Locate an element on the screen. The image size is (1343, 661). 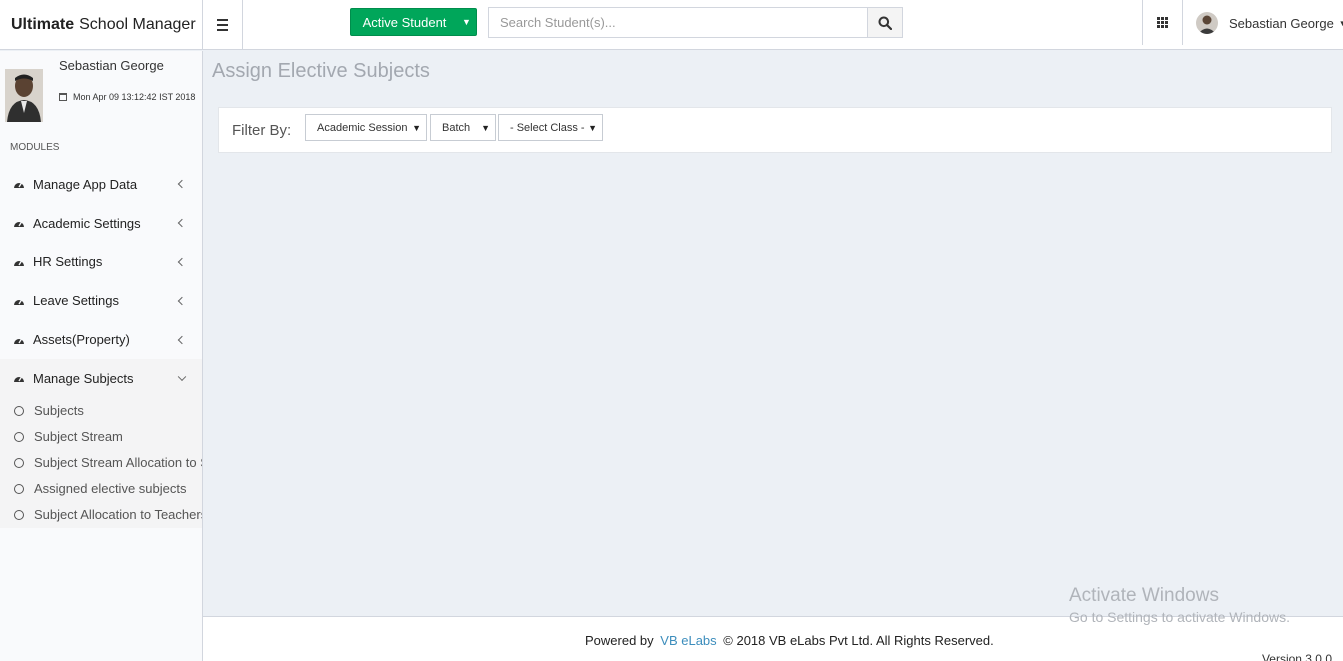
sidebar-datetime: Mon Apr 09 13:12:42 IST 2018 is located at coordinates (127, 97).